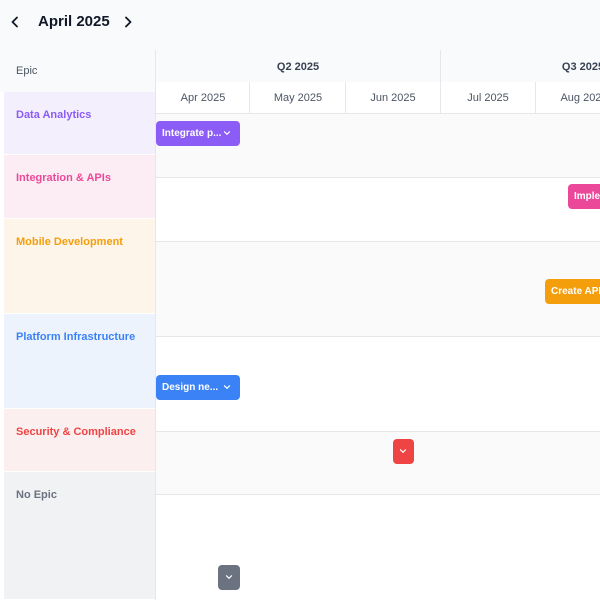 This screenshot has height=600, width=600. Describe the element at coordinates (79, 440) in the screenshot. I see `epic-row-security-compliance: Security & Compliance` at that location.